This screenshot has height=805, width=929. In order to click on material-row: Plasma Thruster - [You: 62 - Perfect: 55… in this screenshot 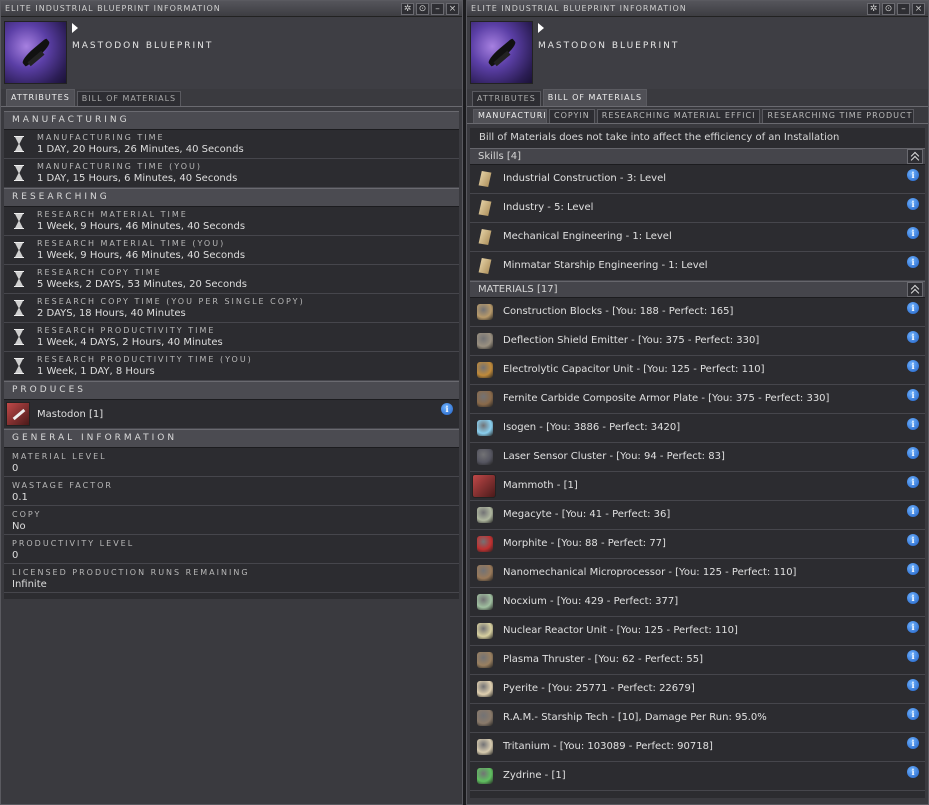, I will do `click(697, 660)`.